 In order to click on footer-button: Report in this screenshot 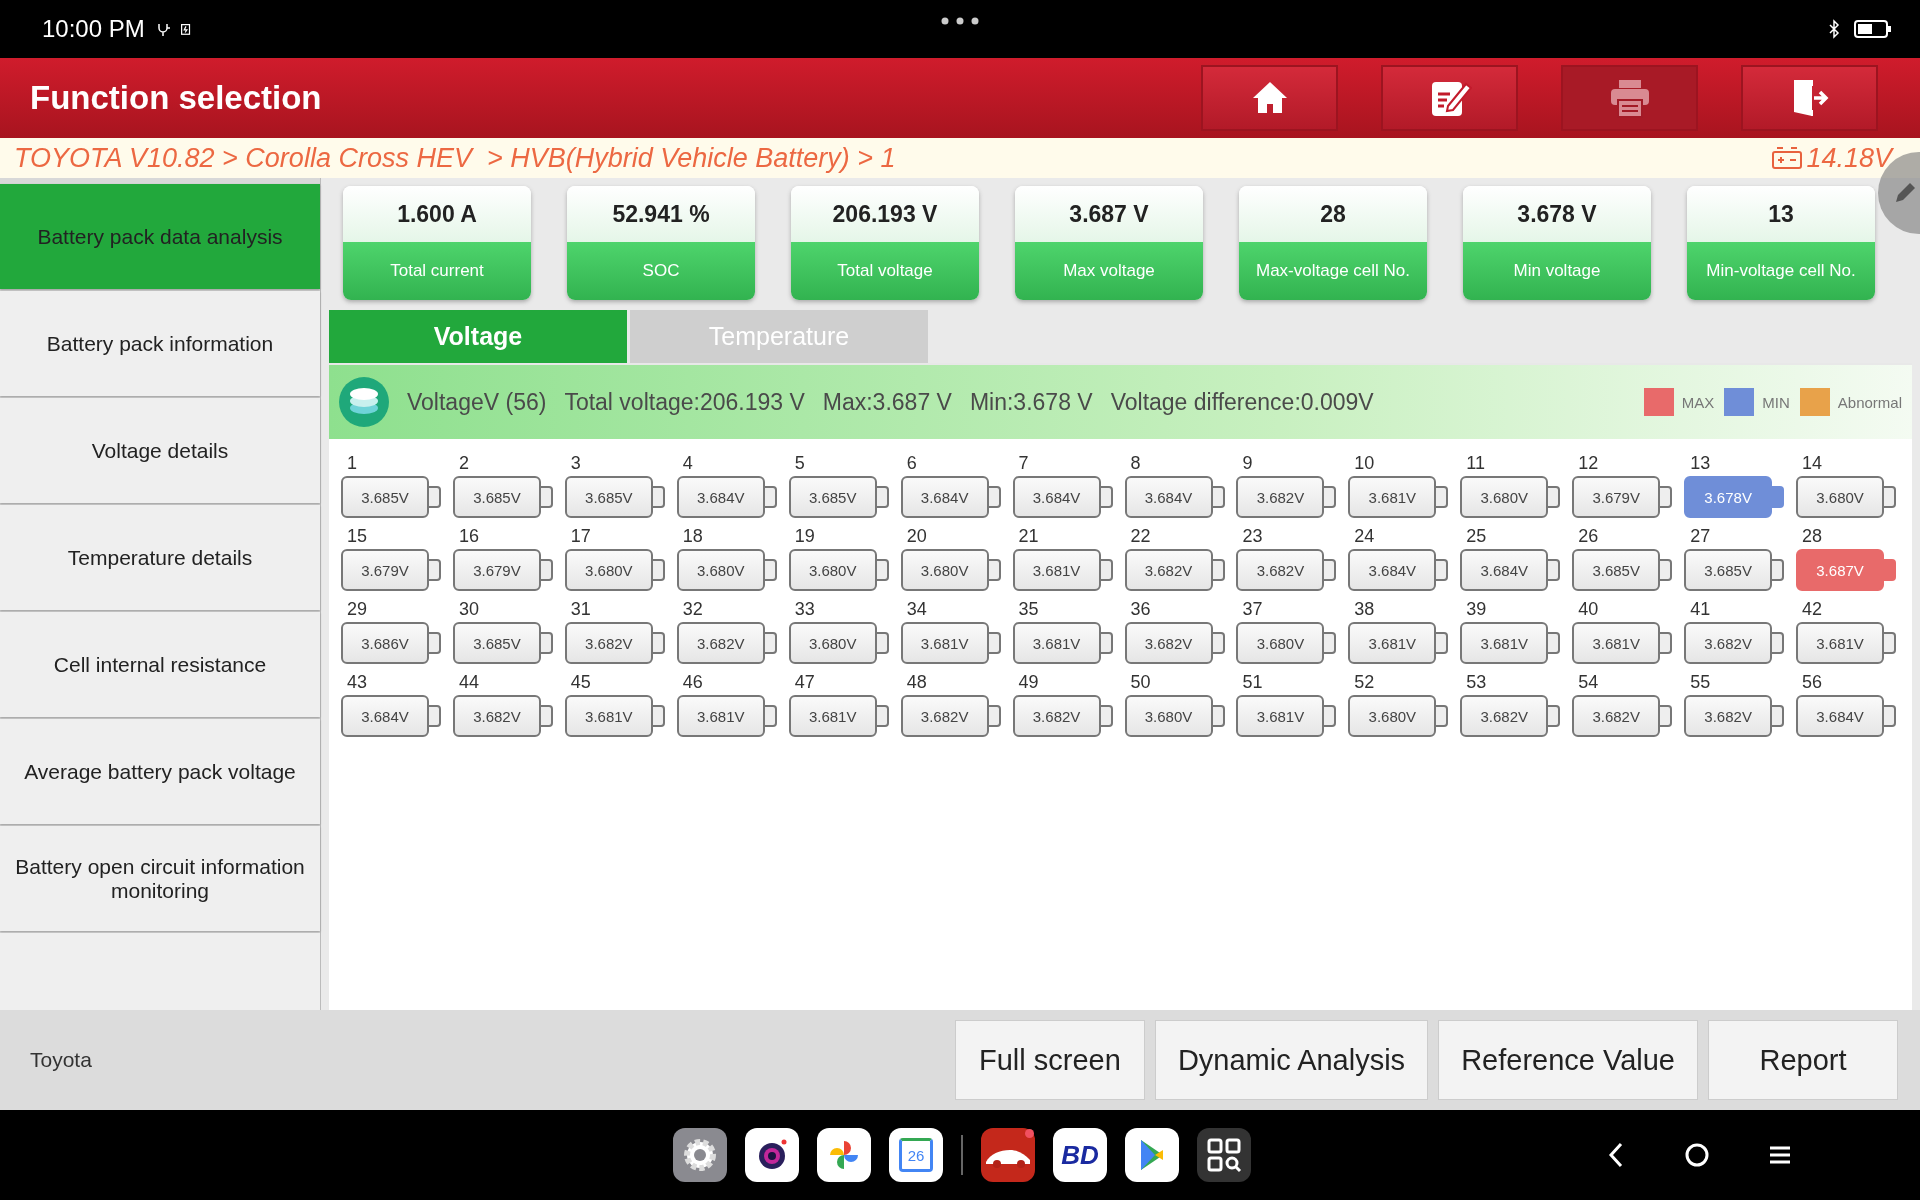, I will do `click(1803, 1060)`.